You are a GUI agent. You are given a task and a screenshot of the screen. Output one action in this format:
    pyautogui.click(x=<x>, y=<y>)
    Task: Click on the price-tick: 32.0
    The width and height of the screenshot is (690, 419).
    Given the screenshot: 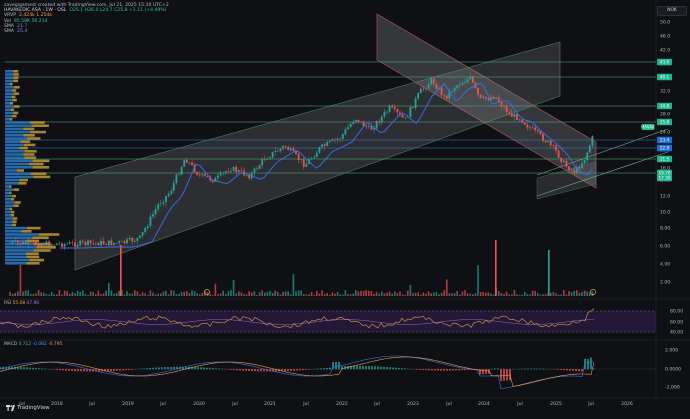 What is the action you would take?
    pyautogui.click(x=665, y=92)
    